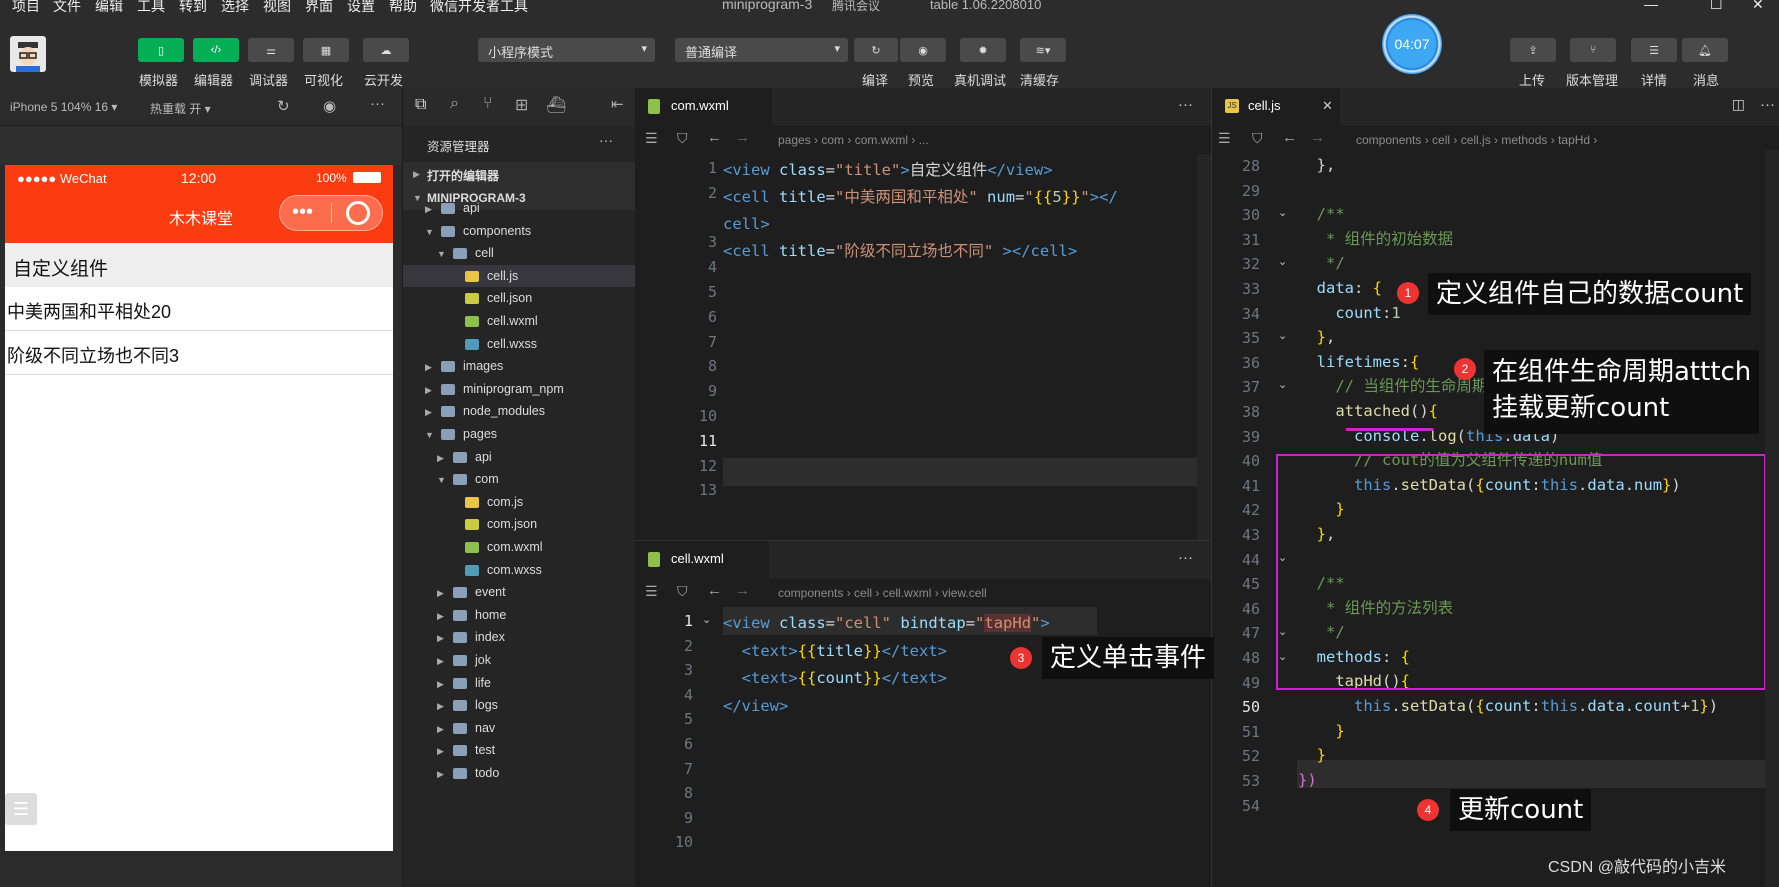 The height and width of the screenshot is (887, 1779). What do you see at coordinates (1758, 6) in the screenshot?
I see `close-window-icon: ✕` at bounding box center [1758, 6].